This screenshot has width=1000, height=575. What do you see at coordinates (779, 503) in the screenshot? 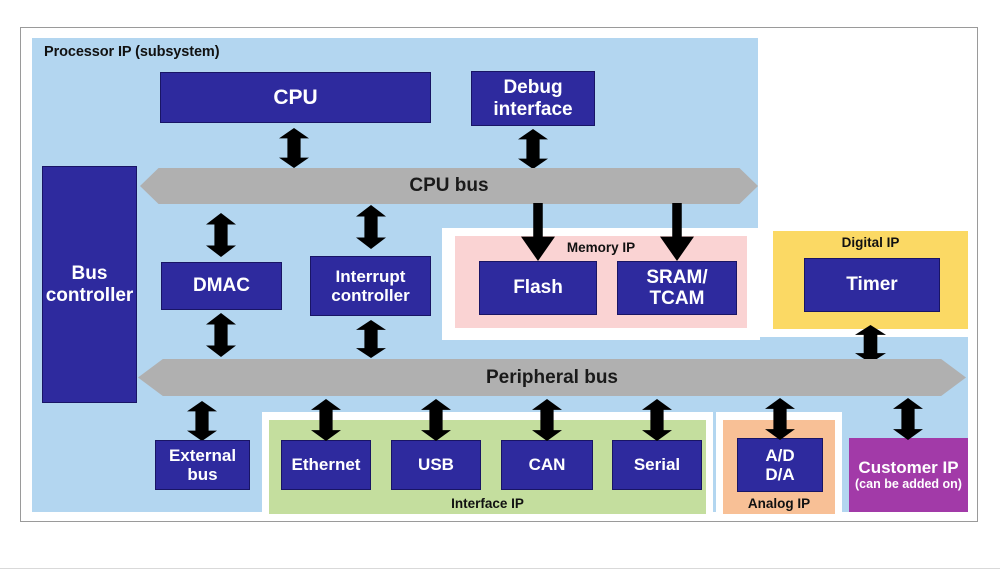
I see `analog-ip-label: Analog IP` at bounding box center [779, 503].